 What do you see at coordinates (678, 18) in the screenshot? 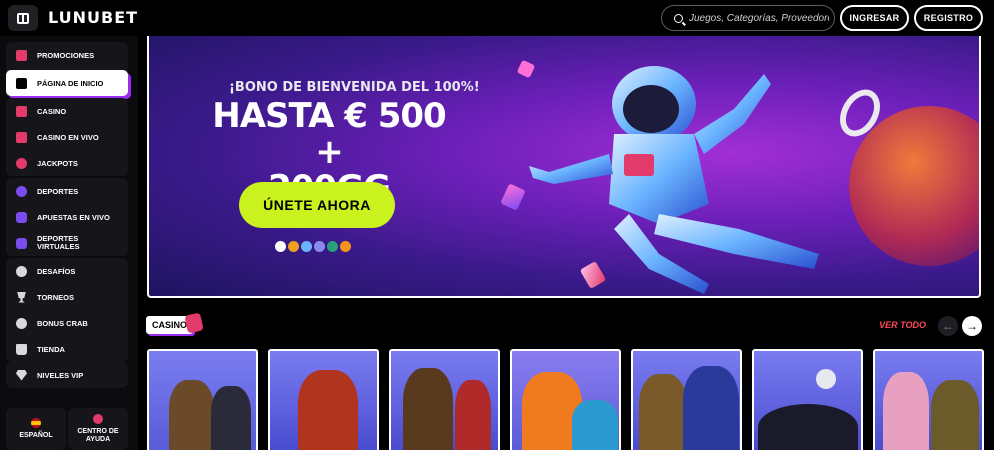
I see `search-icon` at bounding box center [678, 18].